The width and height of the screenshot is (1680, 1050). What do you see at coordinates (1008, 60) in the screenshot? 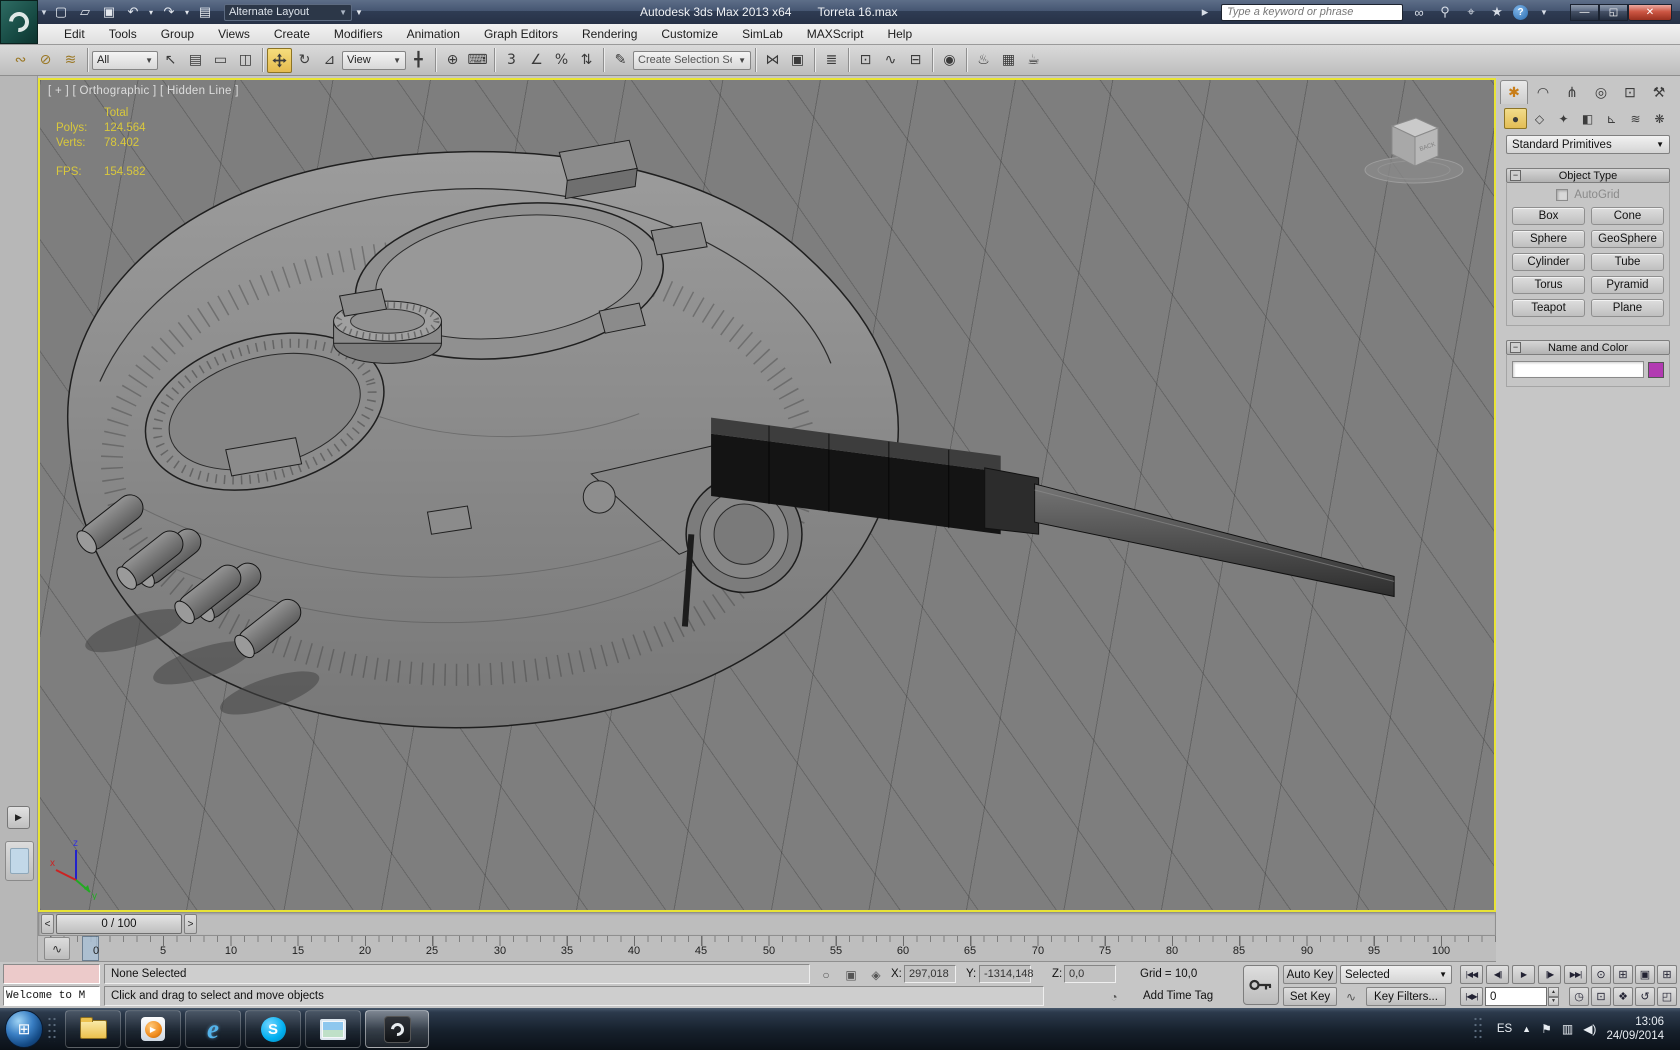
I see `rendered-frame-window-icon: ▦` at bounding box center [1008, 60].